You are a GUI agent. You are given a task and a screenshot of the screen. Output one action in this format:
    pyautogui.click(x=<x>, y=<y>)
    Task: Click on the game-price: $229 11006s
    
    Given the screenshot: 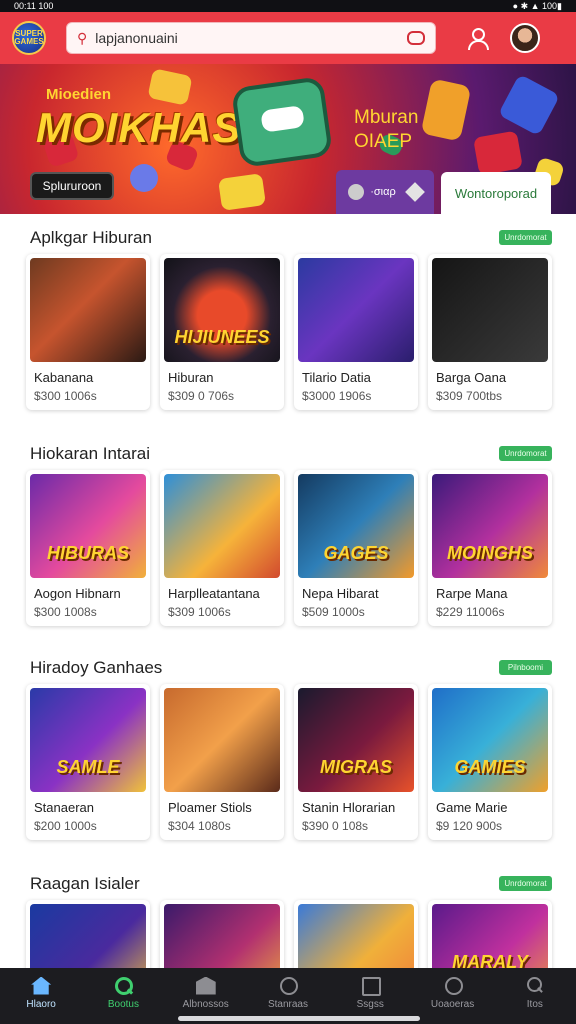 What is the action you would take?
    pyautogui.click(x=470, y=612)
    